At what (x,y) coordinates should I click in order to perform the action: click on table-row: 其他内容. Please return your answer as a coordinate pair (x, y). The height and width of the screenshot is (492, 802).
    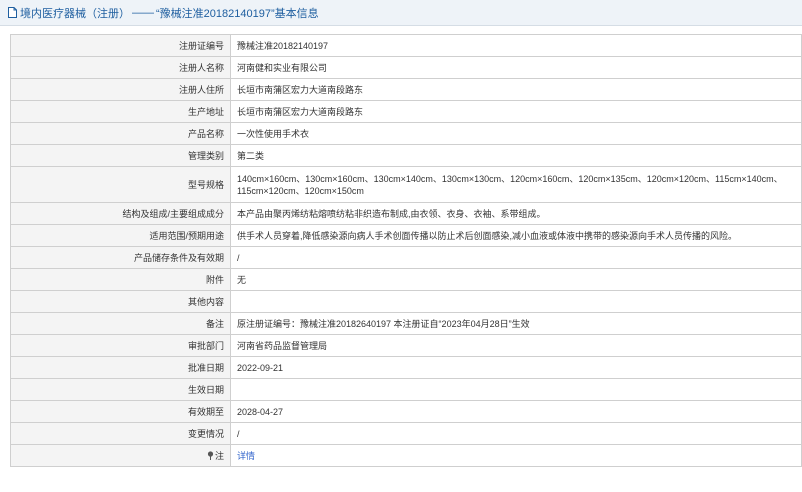
    Looking at the image, I should click on (406, 301).